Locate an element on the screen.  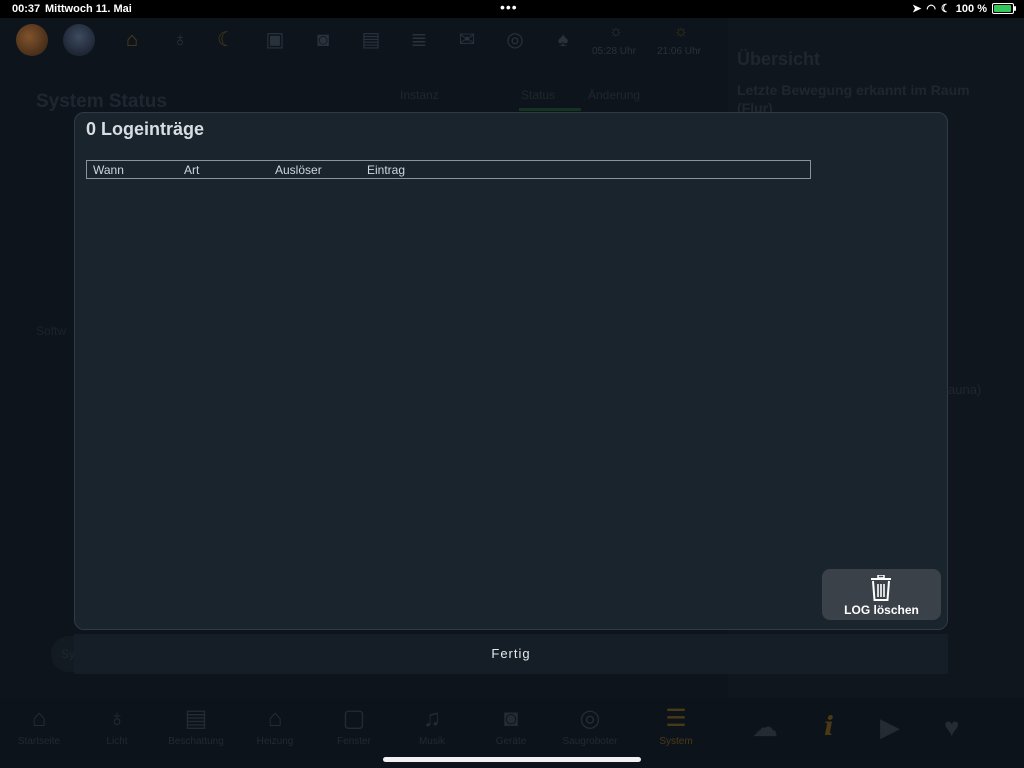
column-header-eintrag: Eintrag is located at coordinates (386, 170).